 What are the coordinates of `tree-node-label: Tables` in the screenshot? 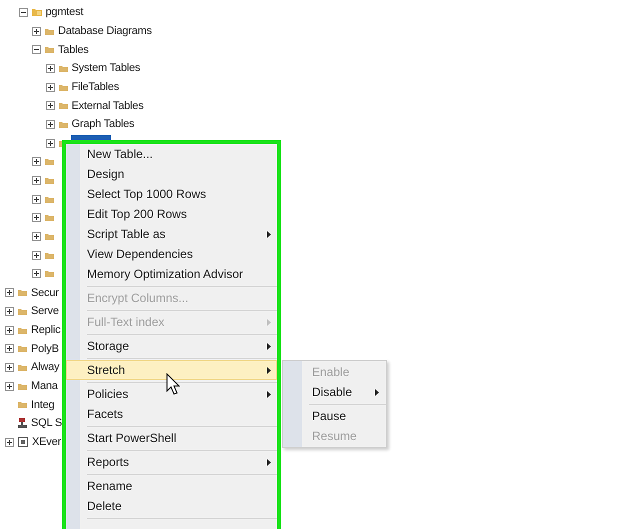 It's located at (73, 50).